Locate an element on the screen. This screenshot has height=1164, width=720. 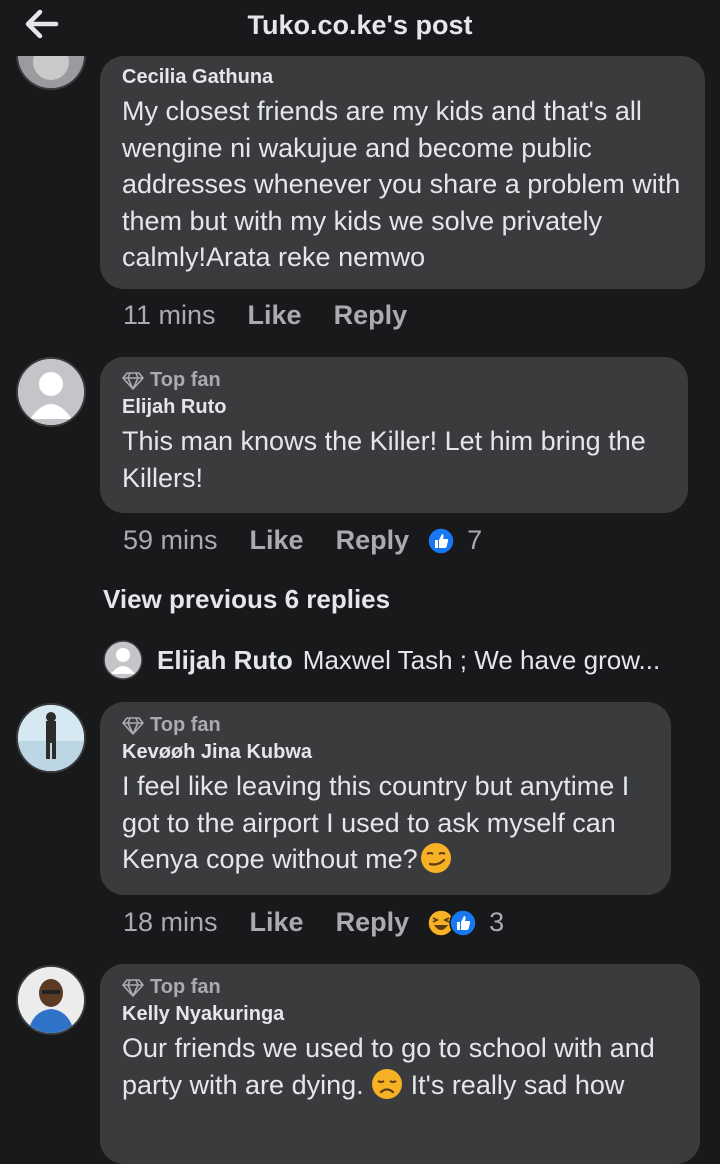
comment-author: Elijah Ruto is located at coordinates (394, 407).